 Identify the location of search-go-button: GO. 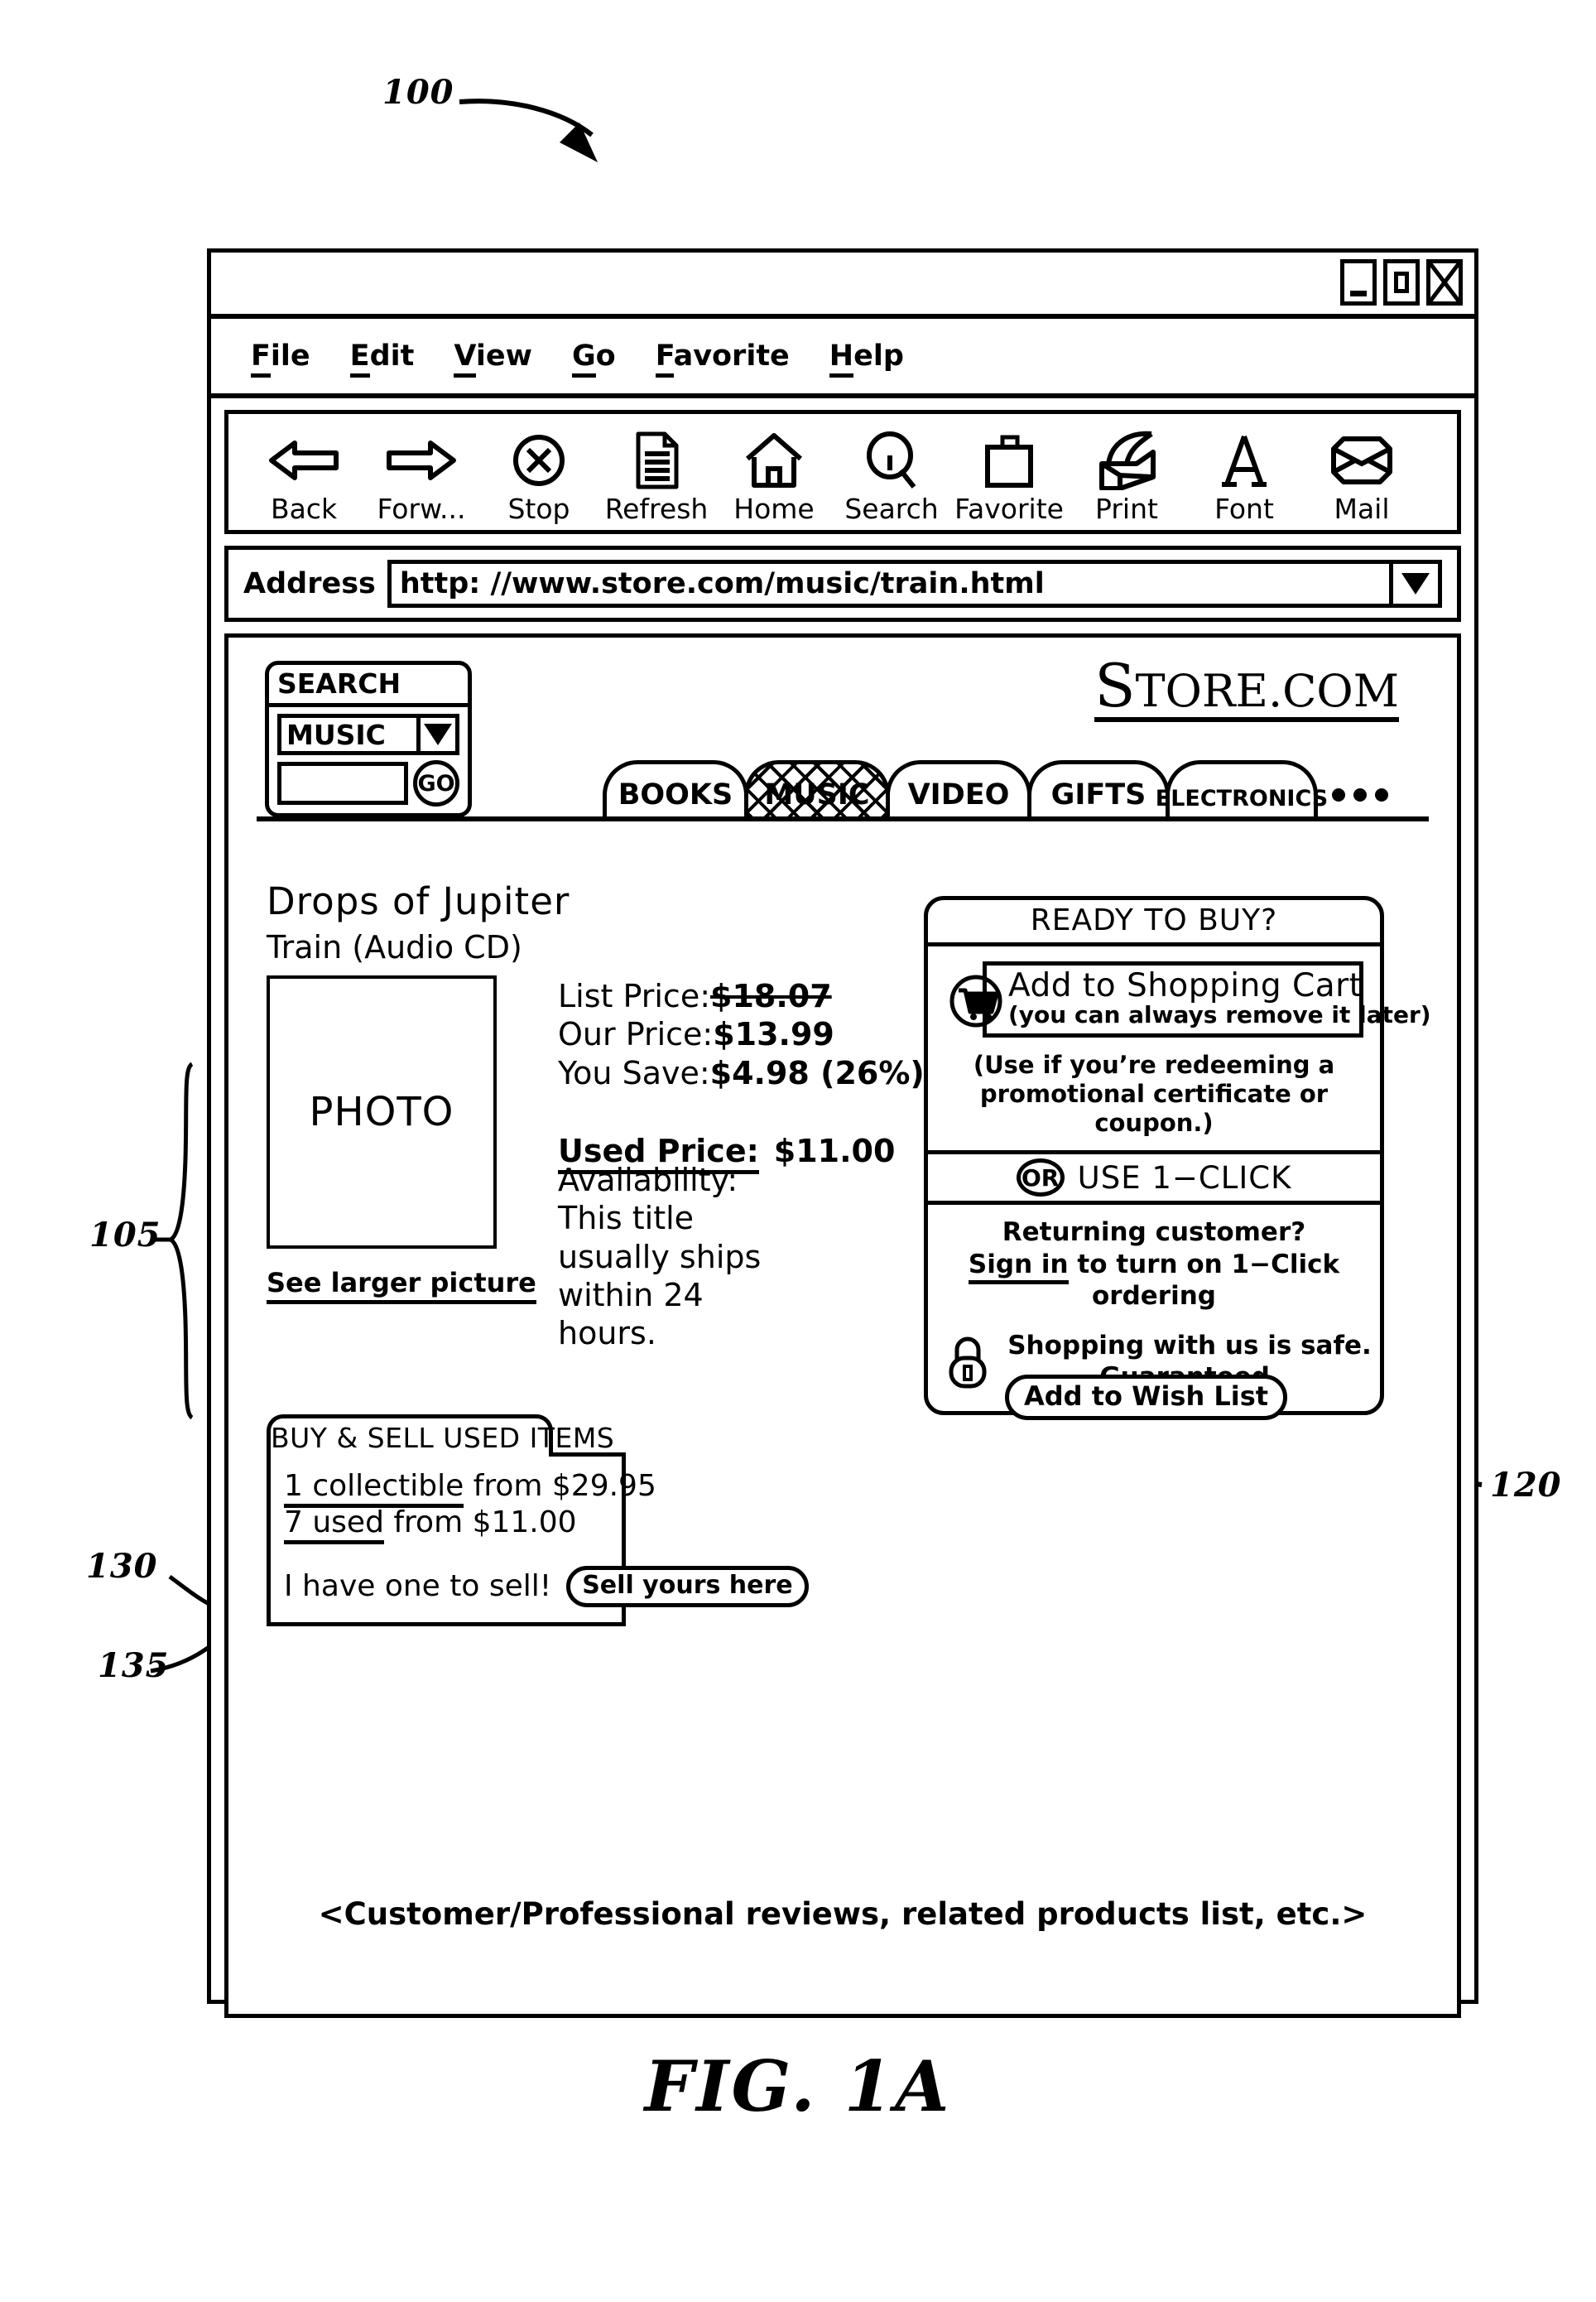
(436, 783).